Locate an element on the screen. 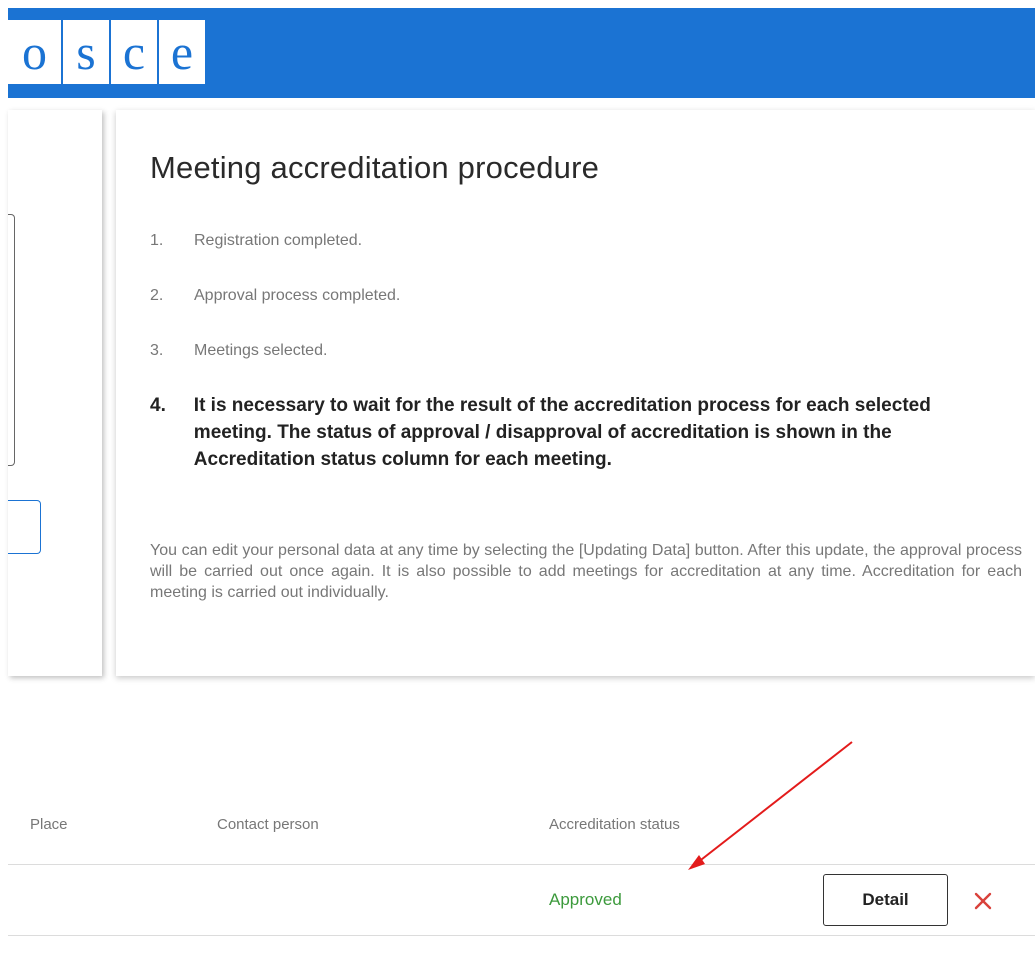 The width and height of the screenshot is (1035, 953). step-text: Approval process completed. is located at coordinates (297, 295).